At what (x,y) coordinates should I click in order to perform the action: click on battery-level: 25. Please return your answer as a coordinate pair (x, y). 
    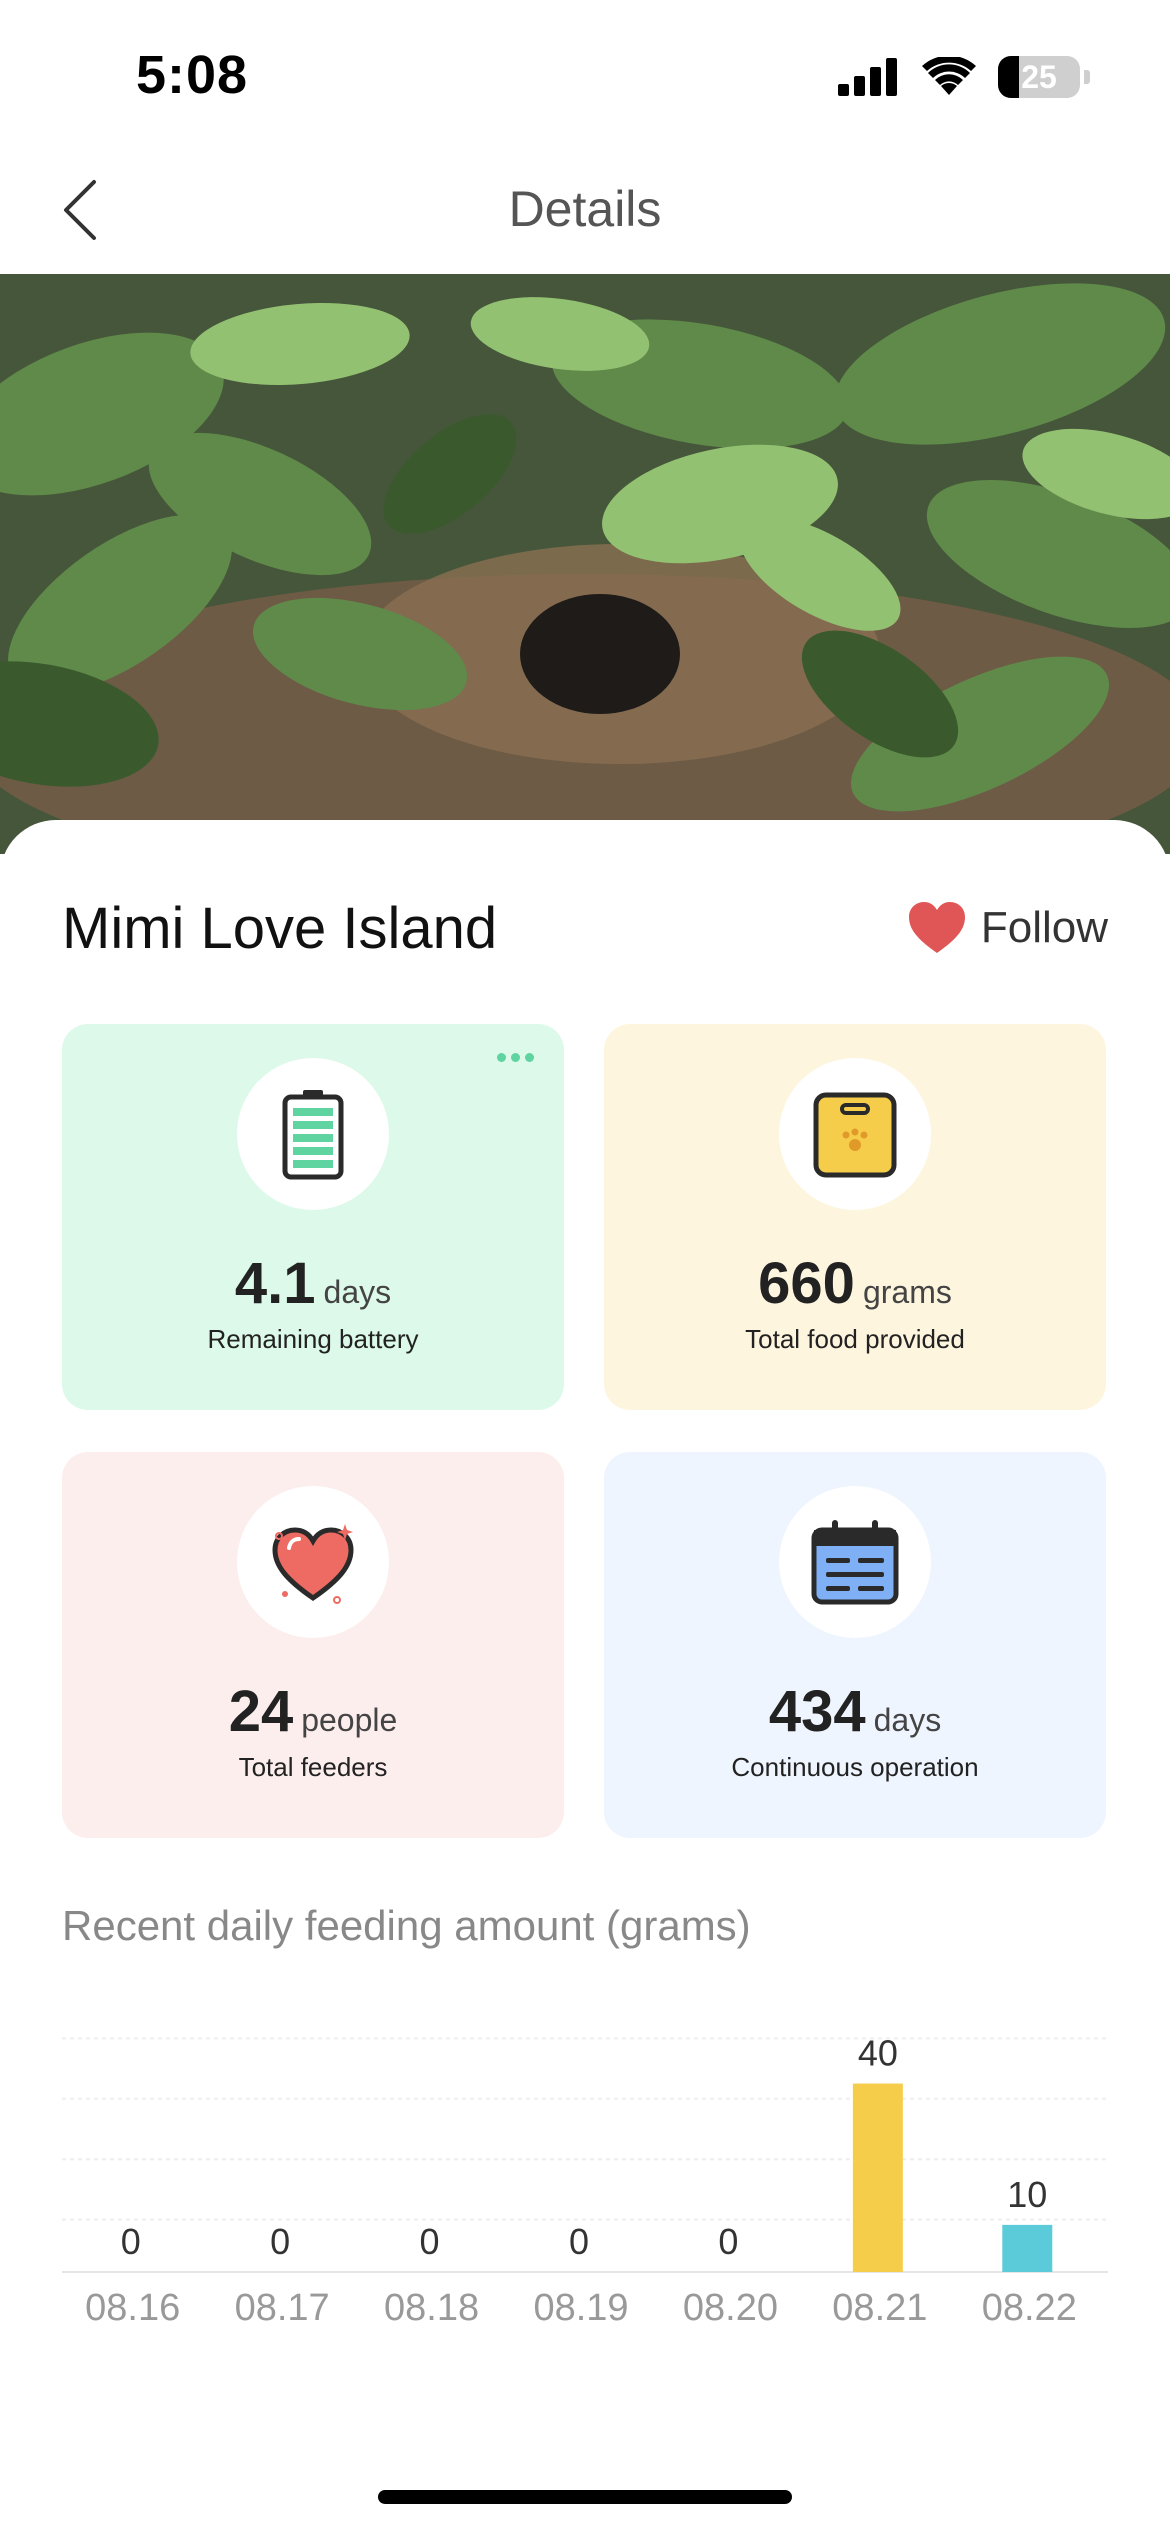
    Looking at the image, I should click on (1039, 77).